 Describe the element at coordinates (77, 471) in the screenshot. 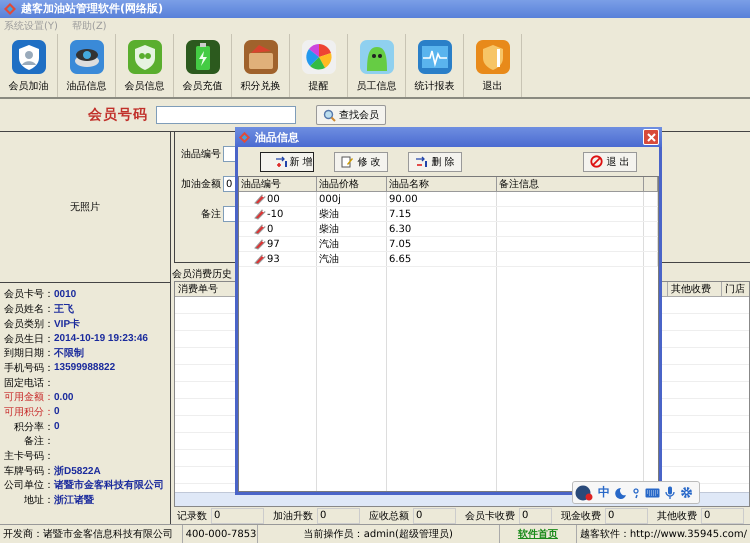

I see `field-value: 浙D5822A` at that location.